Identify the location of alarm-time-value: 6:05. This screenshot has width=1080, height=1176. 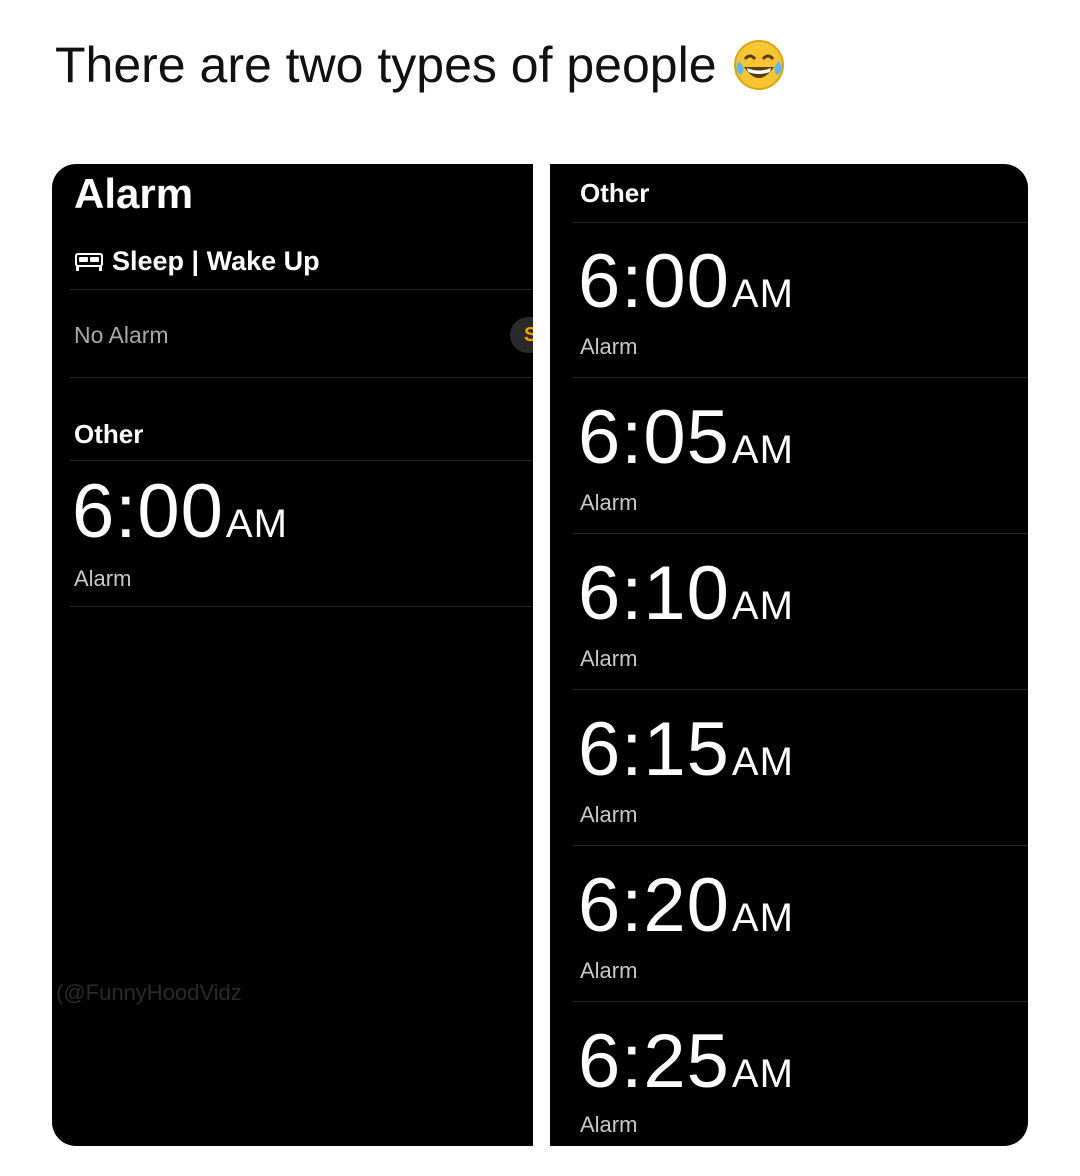
(654, 437).